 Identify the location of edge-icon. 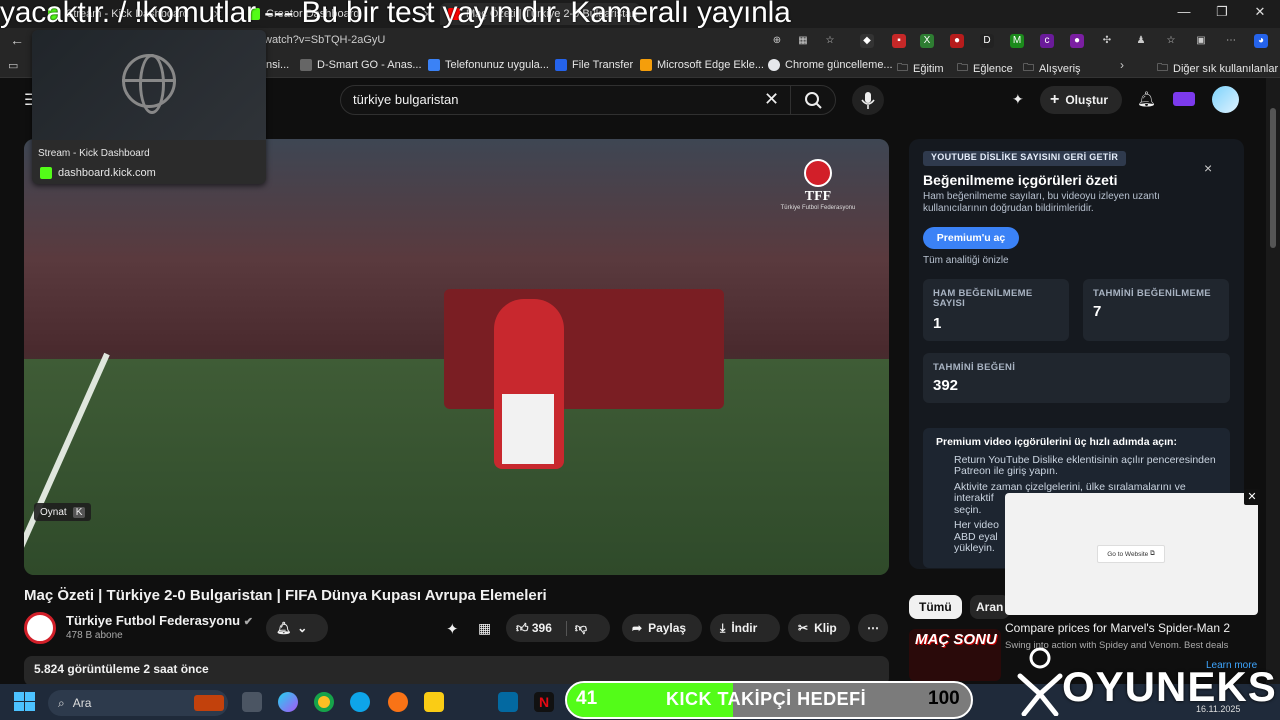
(360, 702).